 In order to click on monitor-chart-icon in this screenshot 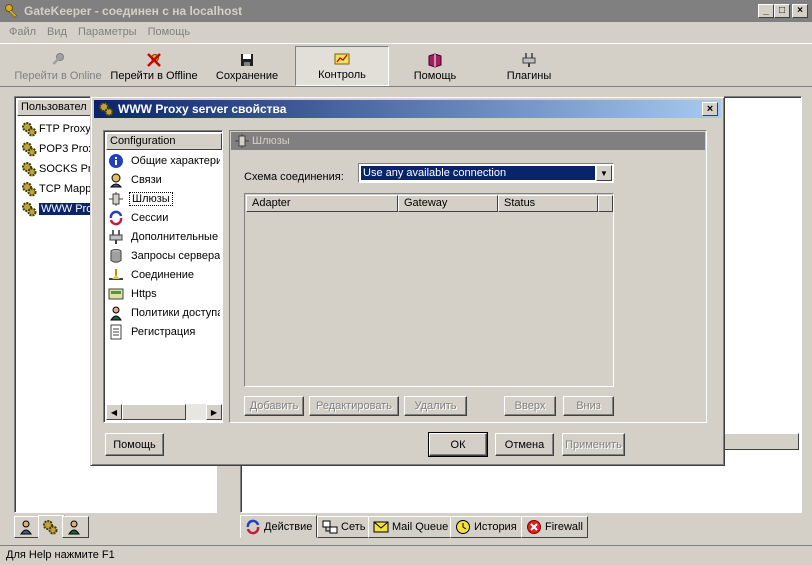, I will do `click(342, 59)`.